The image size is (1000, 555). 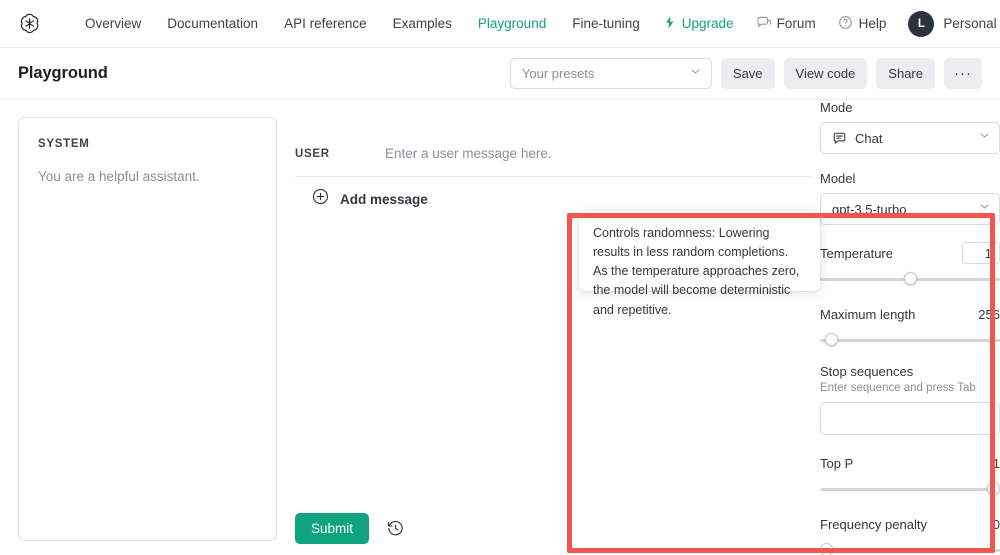 I want to click on stop-sequences-label: Stop sequences, so click(x=867, y=371).